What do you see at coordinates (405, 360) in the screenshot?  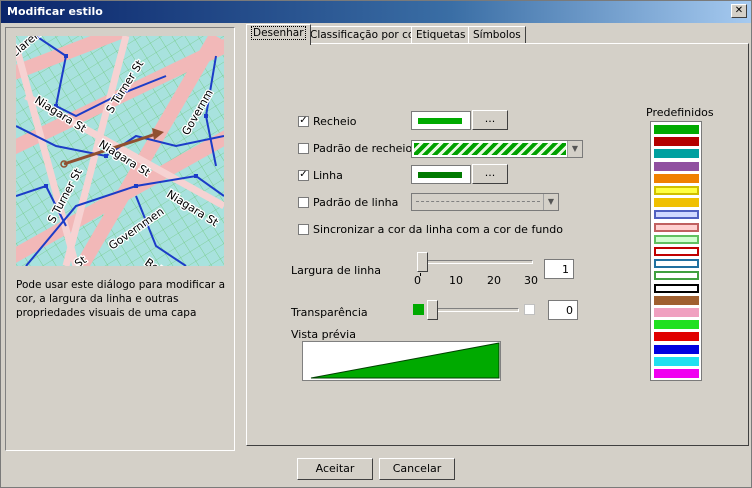 I see `preview-shape` at bounding box center [405, 360].